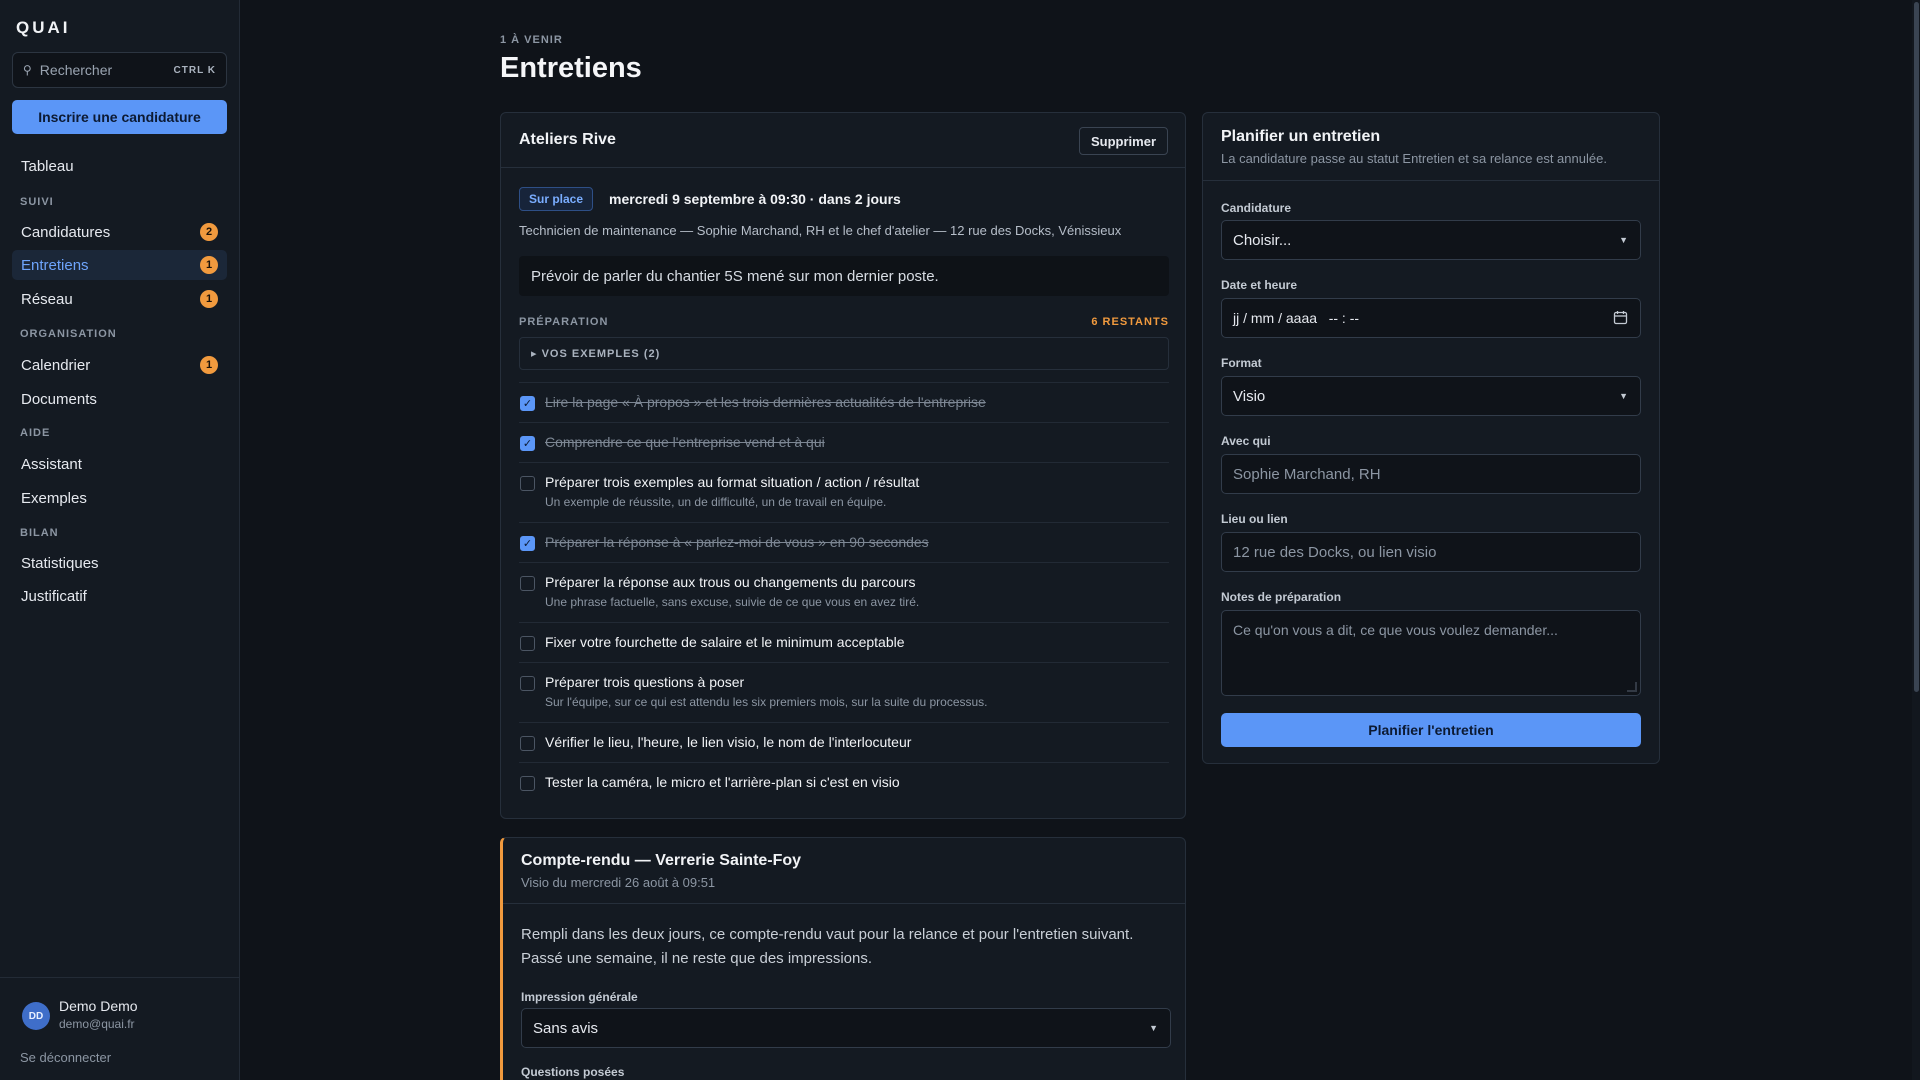 This screenshot has width=1920, height=1080. I want to click on preparation-label: PRÉPARATION, so click(564, 322).